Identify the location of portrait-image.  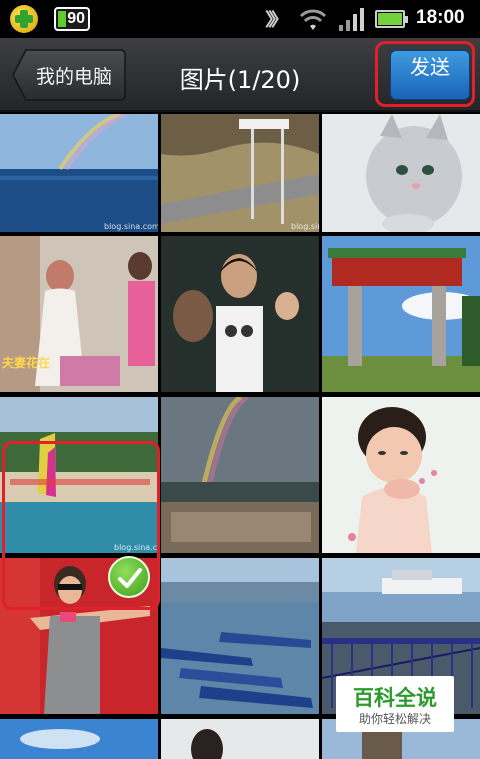
(240, 739).